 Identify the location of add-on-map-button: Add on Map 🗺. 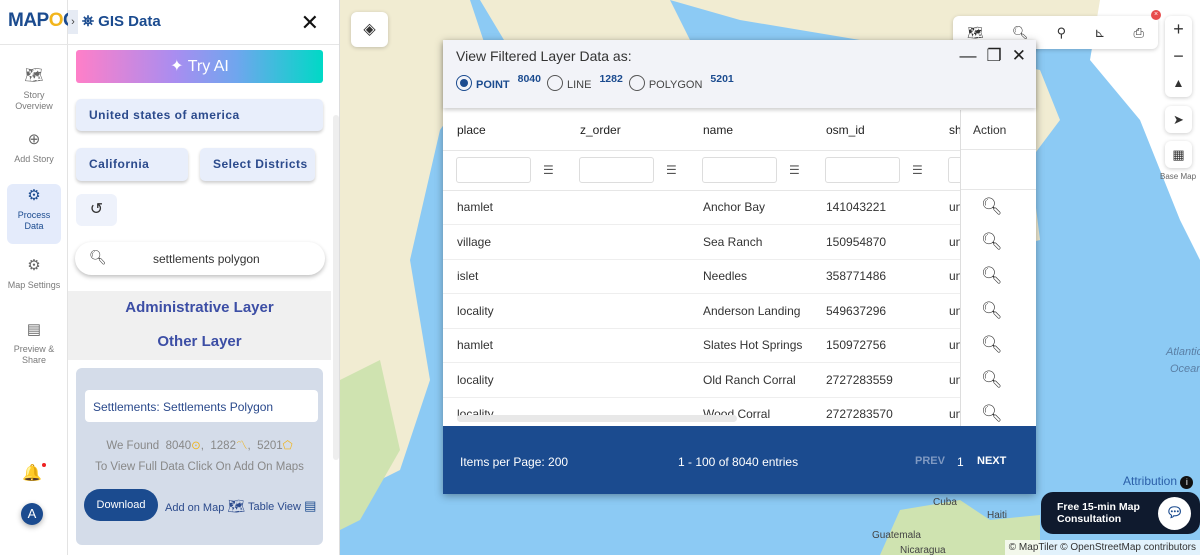
(205, 506).